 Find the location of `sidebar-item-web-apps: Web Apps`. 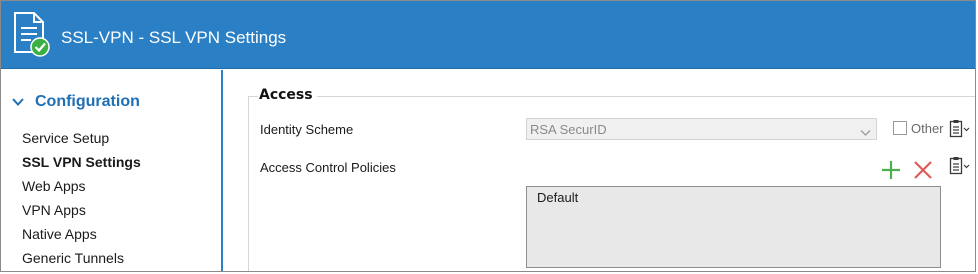

sidebar-item-web-apps: Web Apps is located at coordinates (81, 186).